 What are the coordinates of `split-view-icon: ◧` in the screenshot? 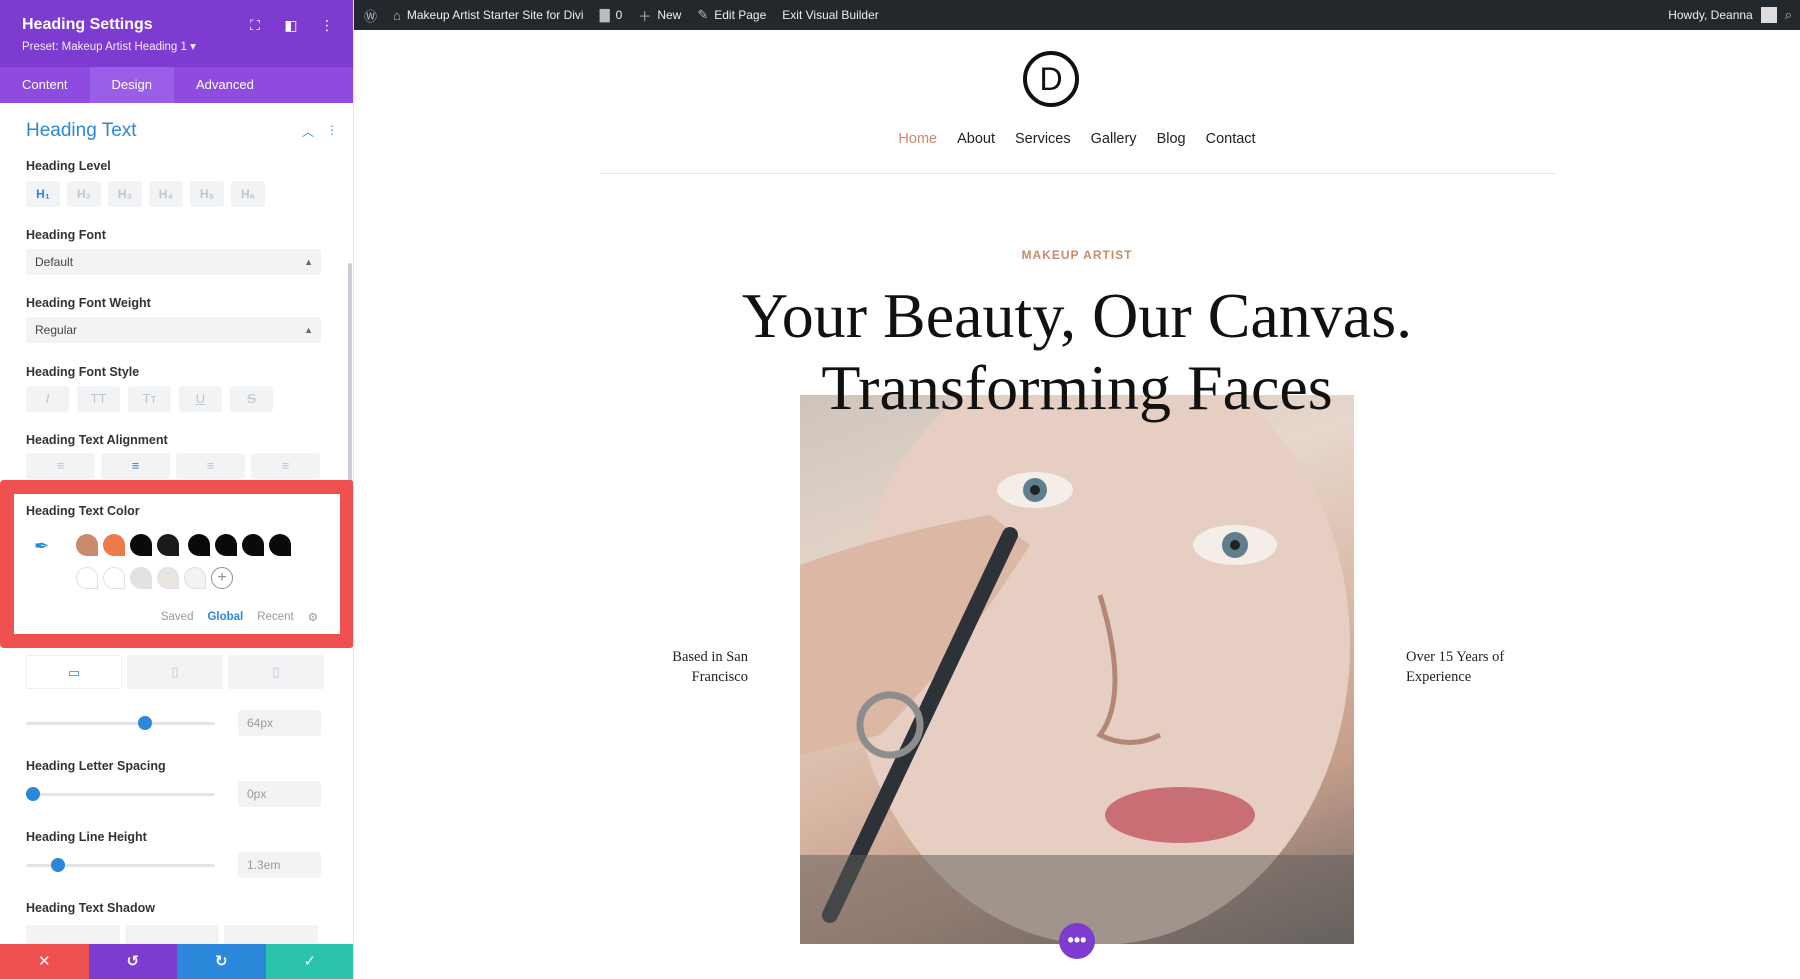 It's located at (291, 25).